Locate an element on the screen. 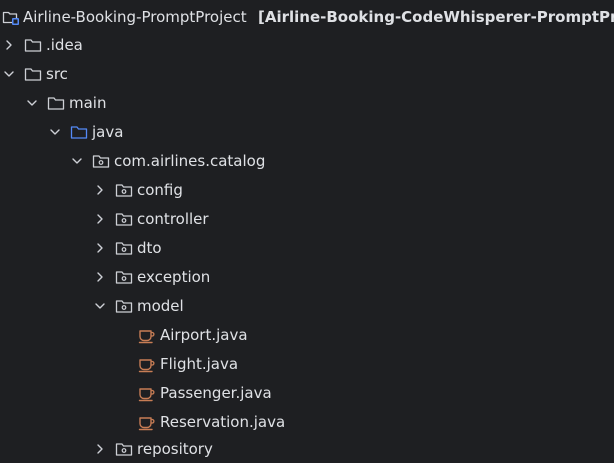 This screenshot has width=614, height=463. tree-row-model: model is located at coordinates (307, 306).